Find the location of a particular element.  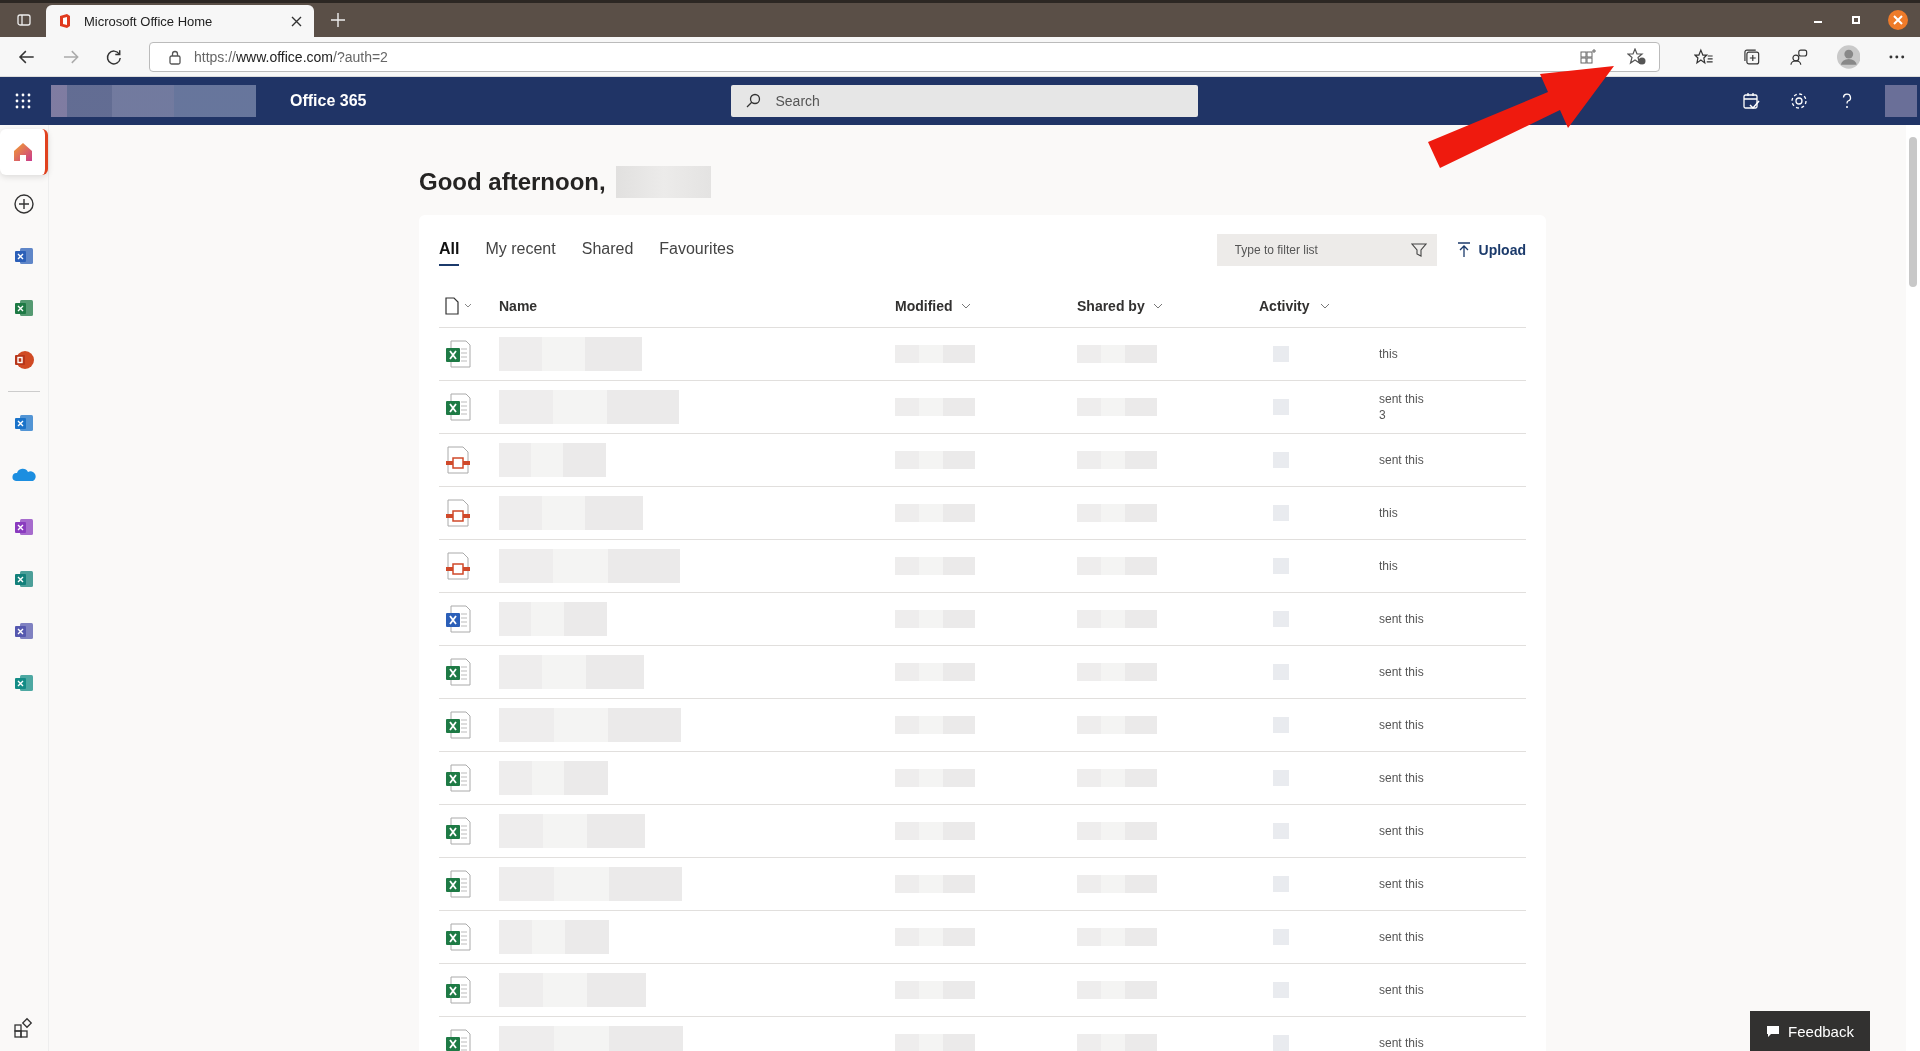

file-type-icon is located at coordinates (459, 306).